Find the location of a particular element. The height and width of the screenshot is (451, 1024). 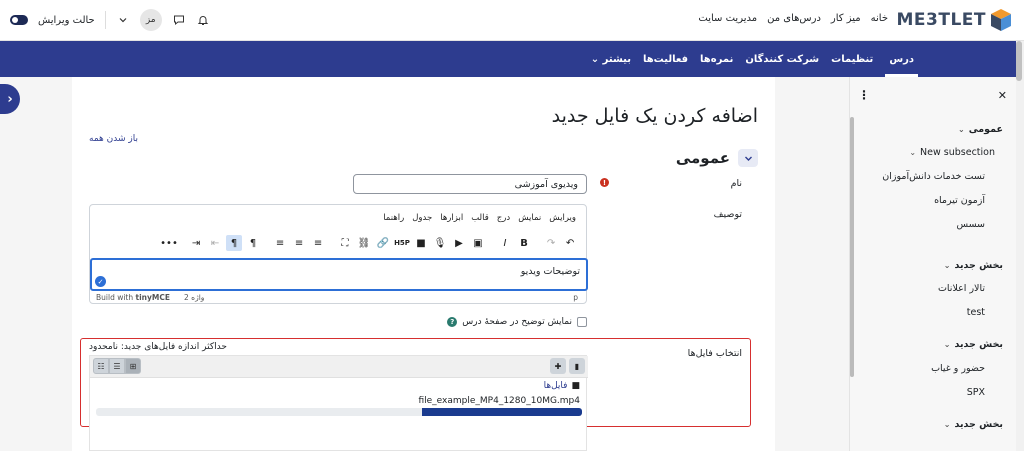

nav-home: خانه is located at coordinates (879, 18).